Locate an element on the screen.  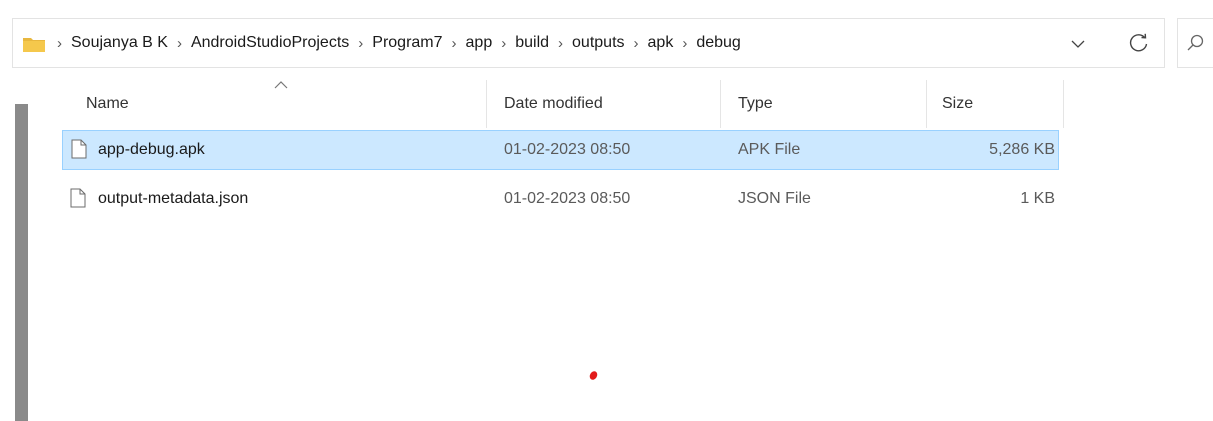
file-size: 1 KB is located at coordinates (1037, 198).